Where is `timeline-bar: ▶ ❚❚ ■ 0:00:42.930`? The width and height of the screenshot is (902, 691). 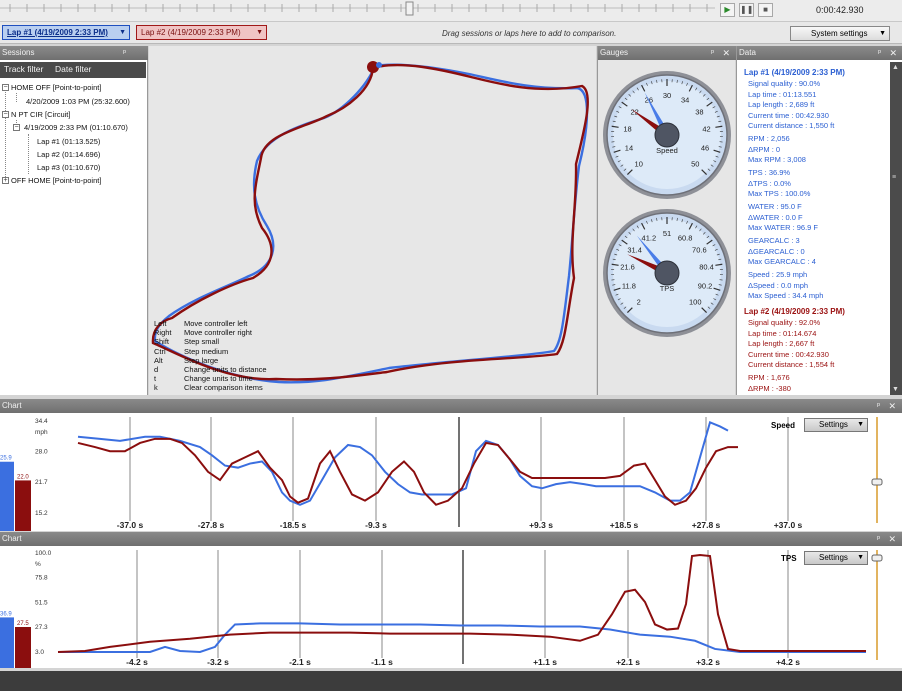
timeline-bar: ▶ ❚❚ ■ 0:00:42.930 is located at coordinates (451, 11).